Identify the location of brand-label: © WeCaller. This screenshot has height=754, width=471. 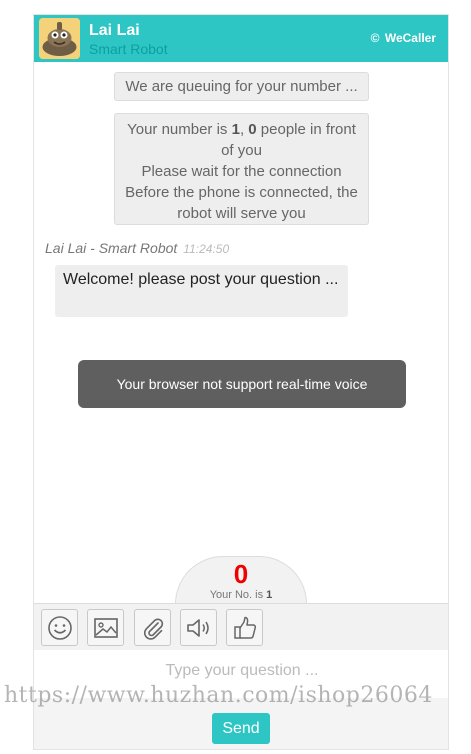
(403, 38).